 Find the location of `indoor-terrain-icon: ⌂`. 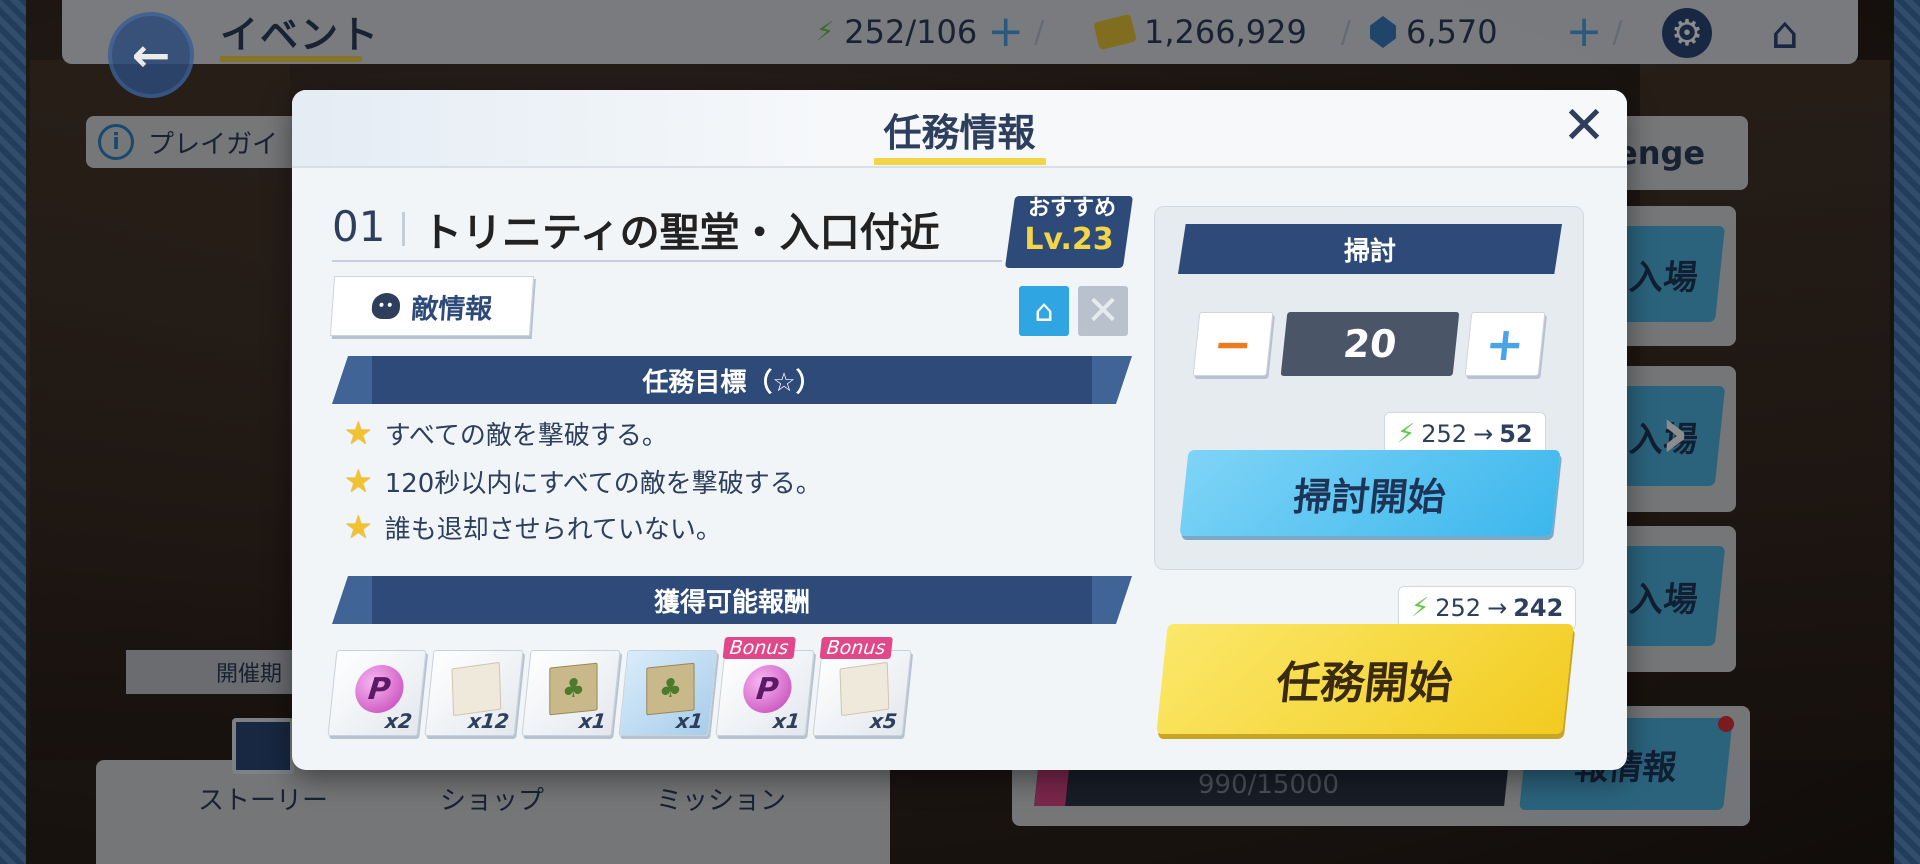

indoor-terrain-icon: ⌂ is located at coordinates (1044, 311).